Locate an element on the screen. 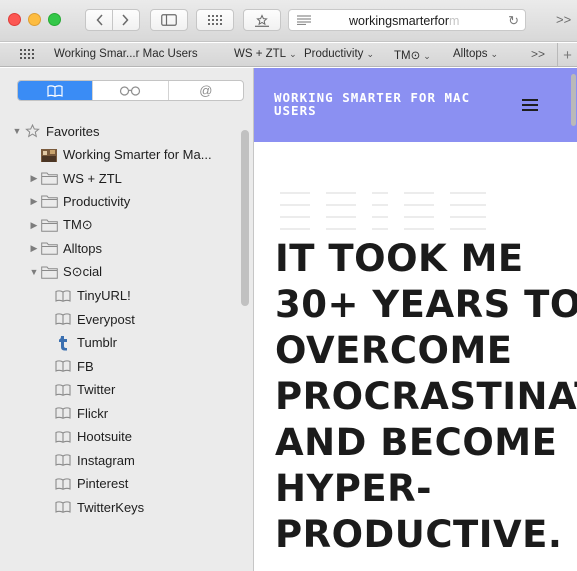 The image size is (577, 571). show-all-bookmarks-icon is located at coordinates (27, 54).